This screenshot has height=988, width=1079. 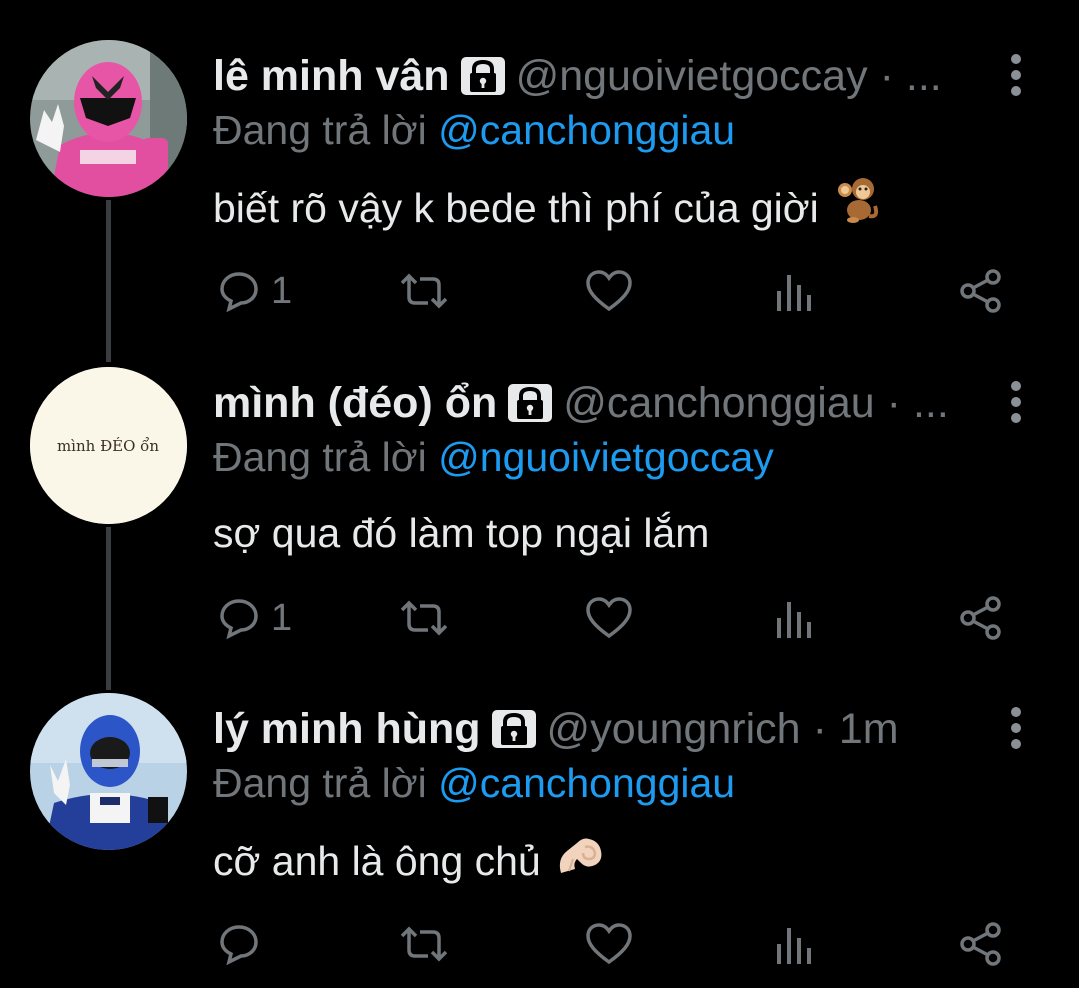 What do you see at coordinates (692, 76) in the screenshot?
I see `user-handle: @nguoivietgoccay` at bounding box center [692, 76].